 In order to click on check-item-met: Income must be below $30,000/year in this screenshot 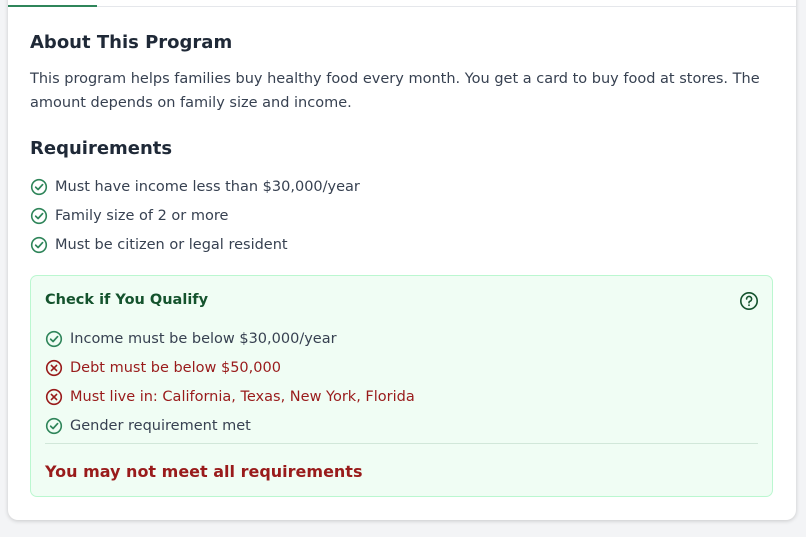, I will do `click(230, 338)`.